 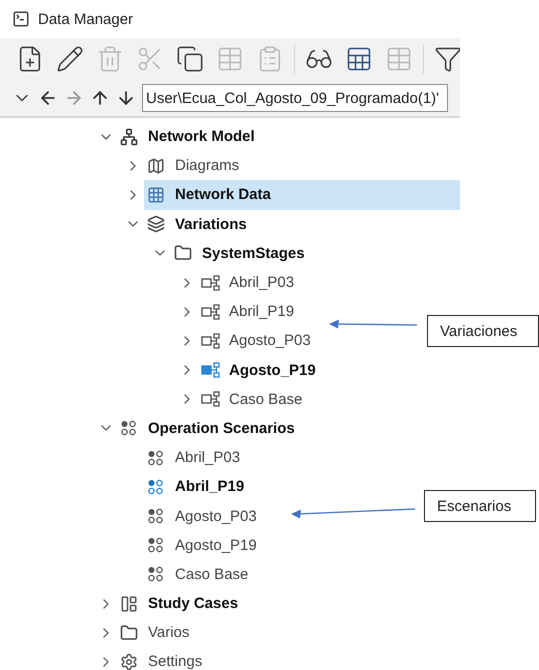 I want to click on tree-label: Variations, so click(x=211, y=224).